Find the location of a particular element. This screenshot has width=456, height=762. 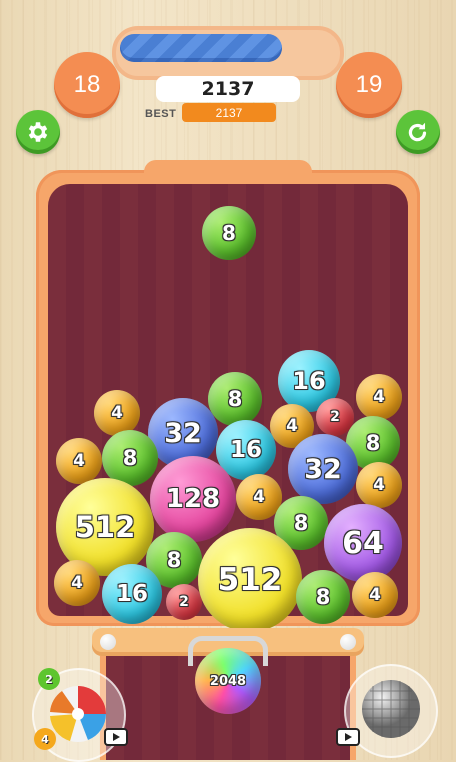

ball-2: 2 is located at coordinates (184, 602).